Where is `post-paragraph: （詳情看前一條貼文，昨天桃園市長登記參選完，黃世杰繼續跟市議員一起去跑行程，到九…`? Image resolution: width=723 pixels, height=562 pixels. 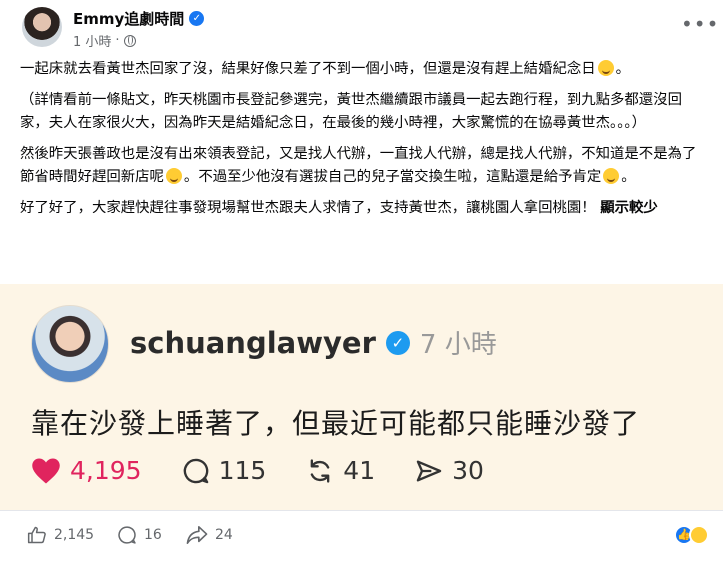 post-paragraph: （詳情看前一條貼文，昨天桃園市長登記參選完，黃世杰繼續跟市議員一起去跑行程，到九… is located at coordinates (364, 112).